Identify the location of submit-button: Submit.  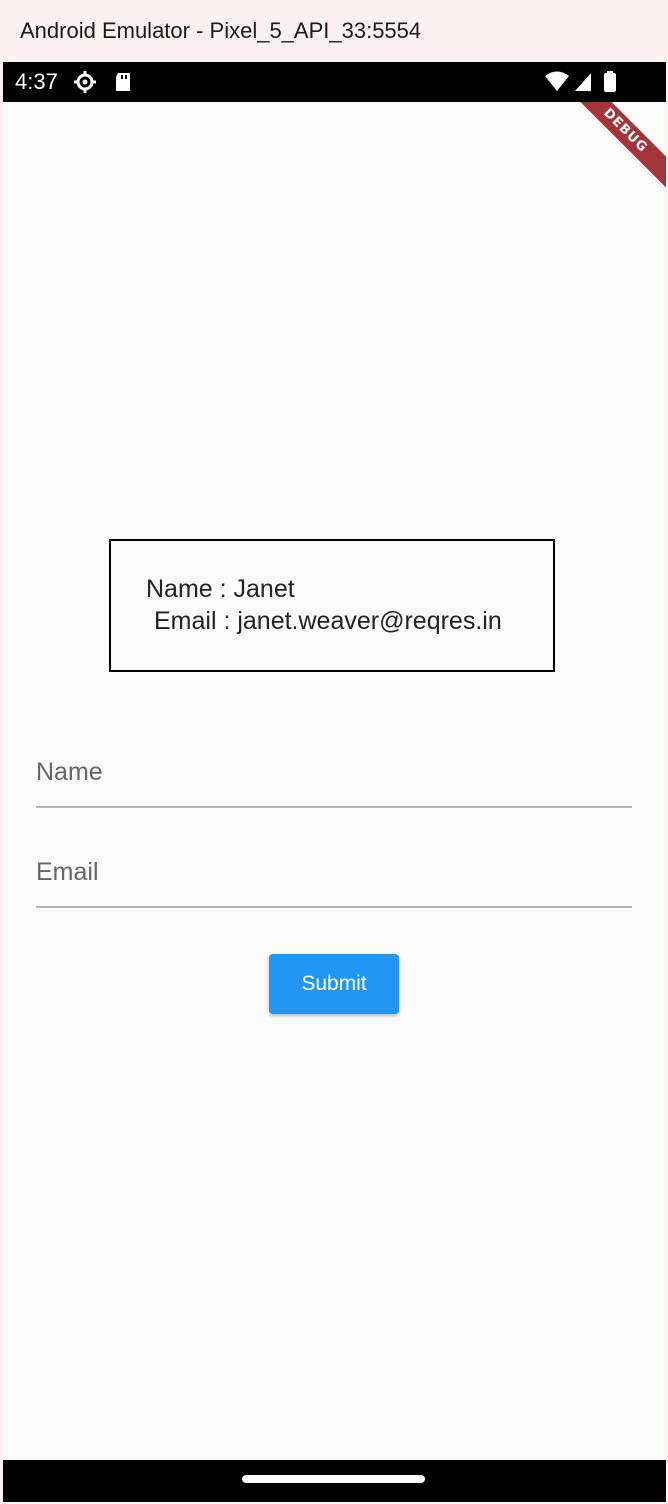
(334, 984).